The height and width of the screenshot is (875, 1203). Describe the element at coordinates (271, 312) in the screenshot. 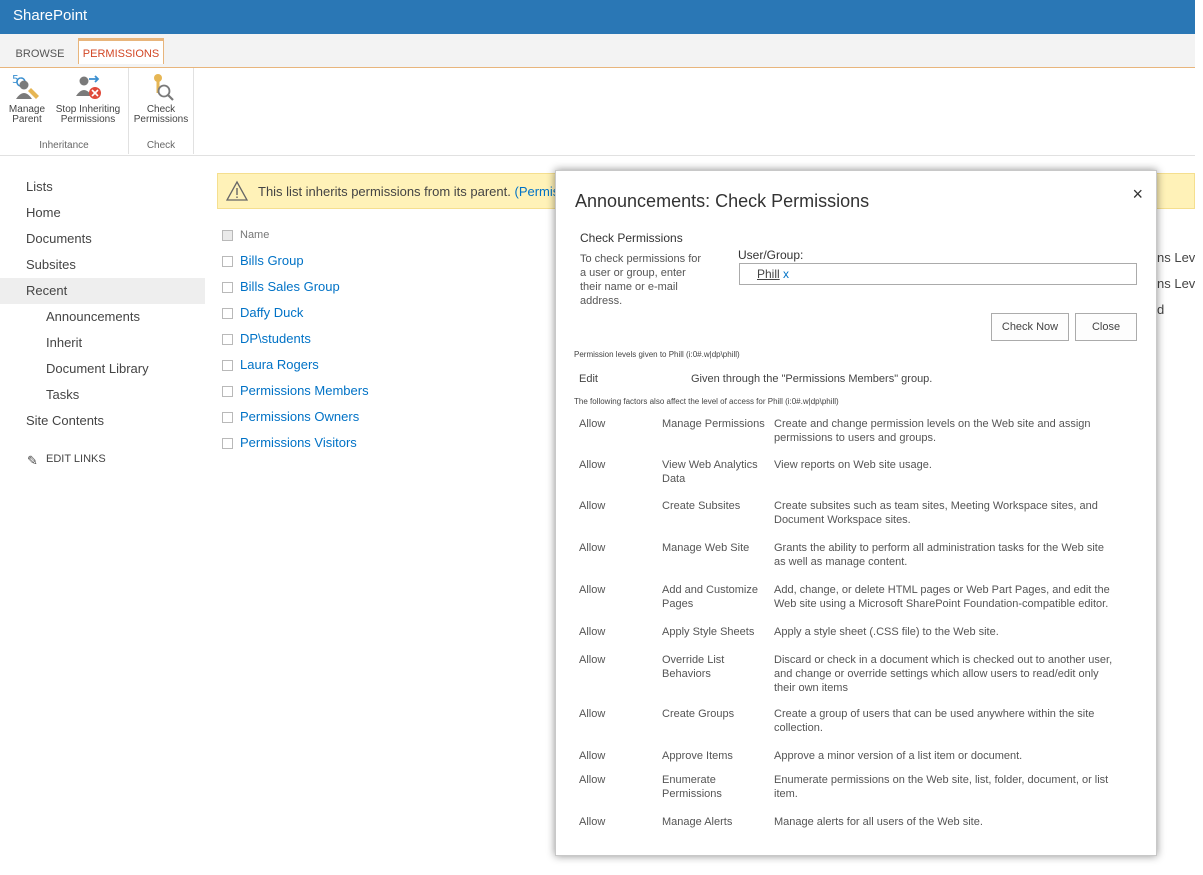

I see `list-item-name: Daffy Duck` at that location.